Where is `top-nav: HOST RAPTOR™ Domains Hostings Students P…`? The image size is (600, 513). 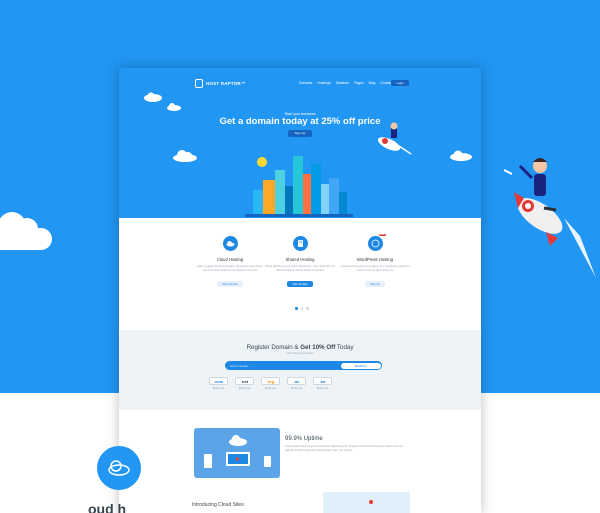
top-nav: HOST RAPTOR™ Domains Hostings Students P… is located at coordinates (300, 83).